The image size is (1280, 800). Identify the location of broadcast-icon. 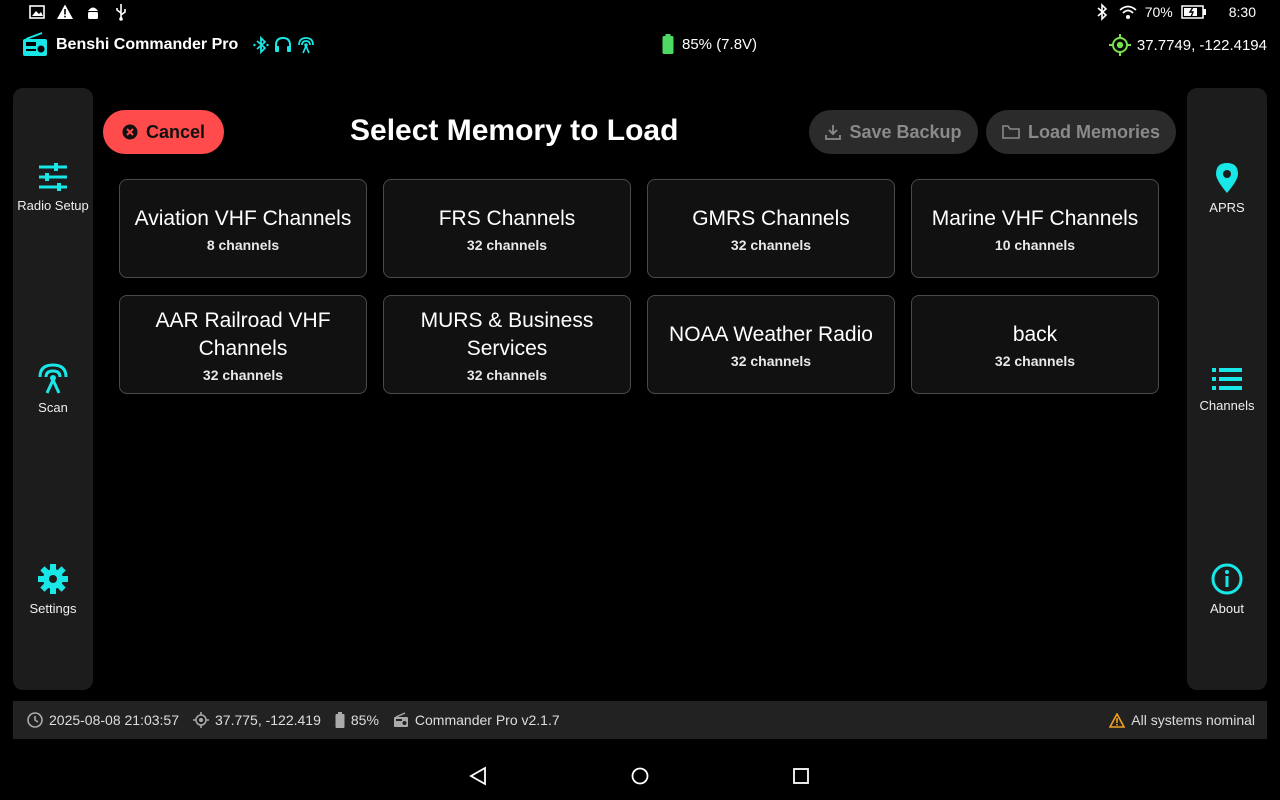
(306, 45).